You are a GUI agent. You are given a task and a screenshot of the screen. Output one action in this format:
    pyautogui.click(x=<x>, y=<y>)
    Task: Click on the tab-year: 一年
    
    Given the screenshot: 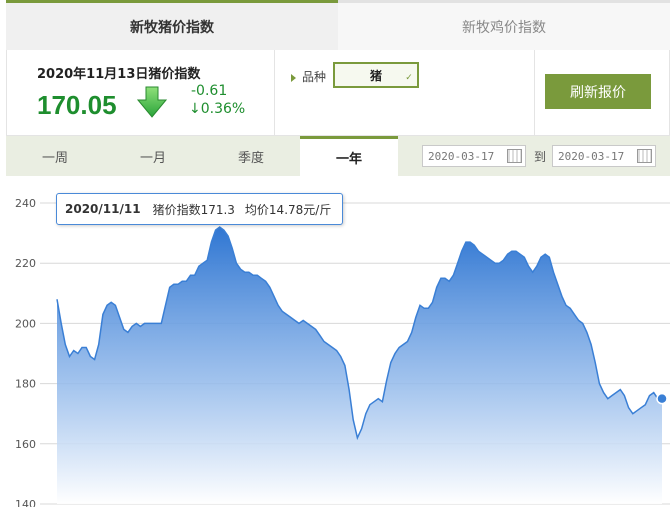 What is the action you would take?
    pyautogui.click(x=349, y=156)
    